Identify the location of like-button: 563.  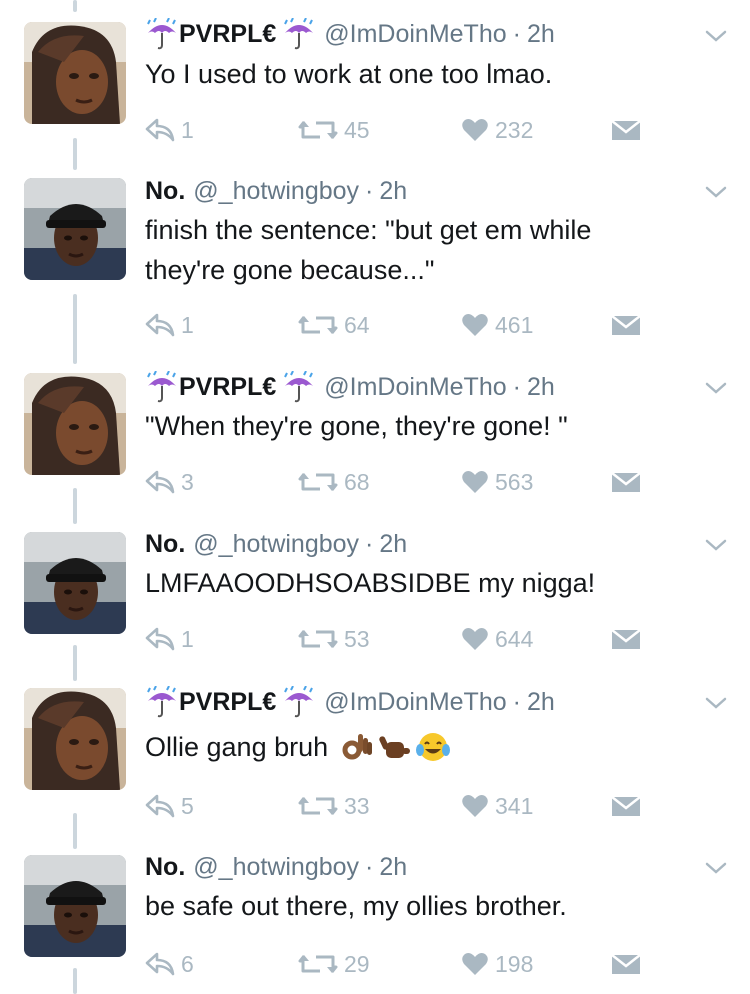
(497, 482).